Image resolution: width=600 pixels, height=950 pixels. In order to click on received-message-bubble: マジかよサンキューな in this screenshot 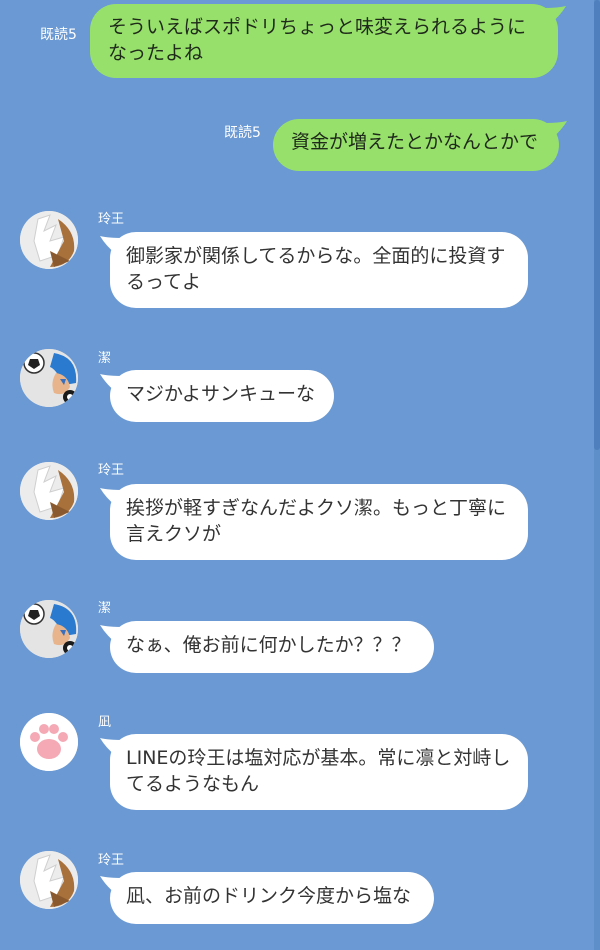, I will do `click(217, 396)`.